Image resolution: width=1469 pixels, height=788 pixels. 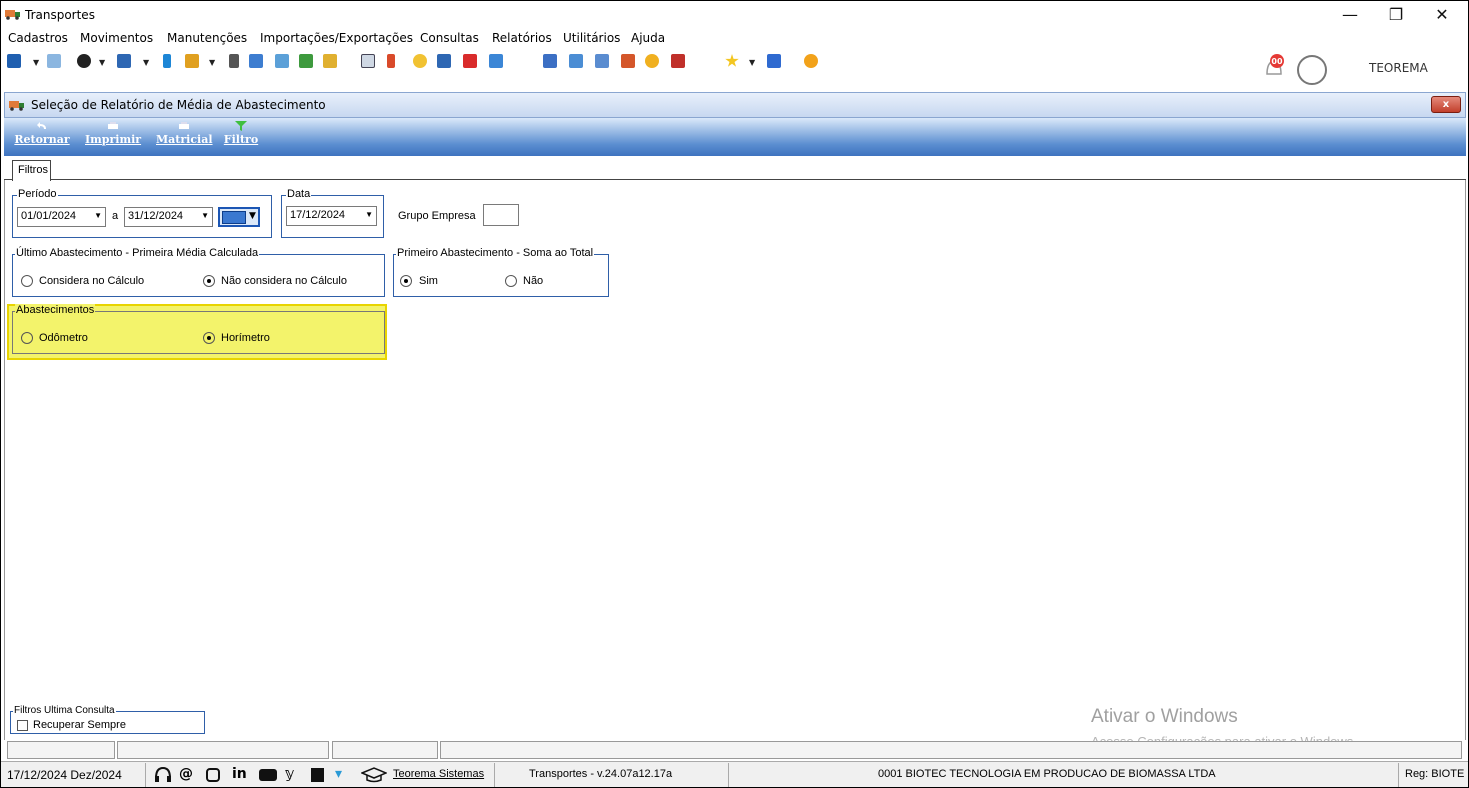 I want to click on menu-relatorios: Relatórios, so click(x=522, y=38).